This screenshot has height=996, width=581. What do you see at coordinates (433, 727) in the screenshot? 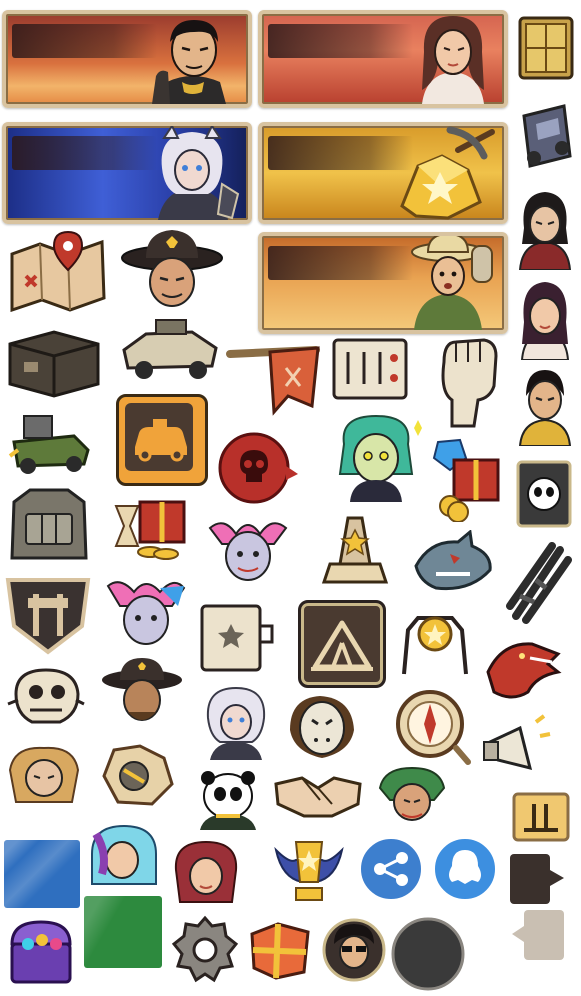
I see `compass-icon` at bounding box center [433, 727].